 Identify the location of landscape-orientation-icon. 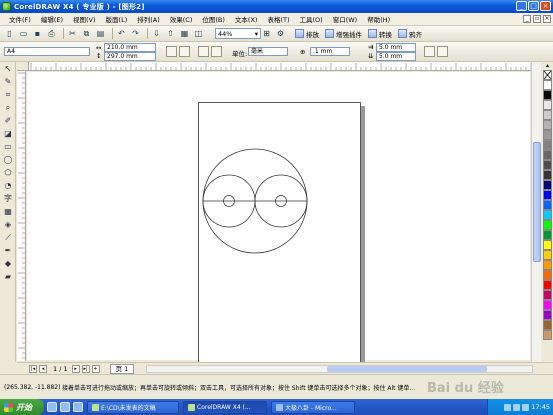
(184, 51).